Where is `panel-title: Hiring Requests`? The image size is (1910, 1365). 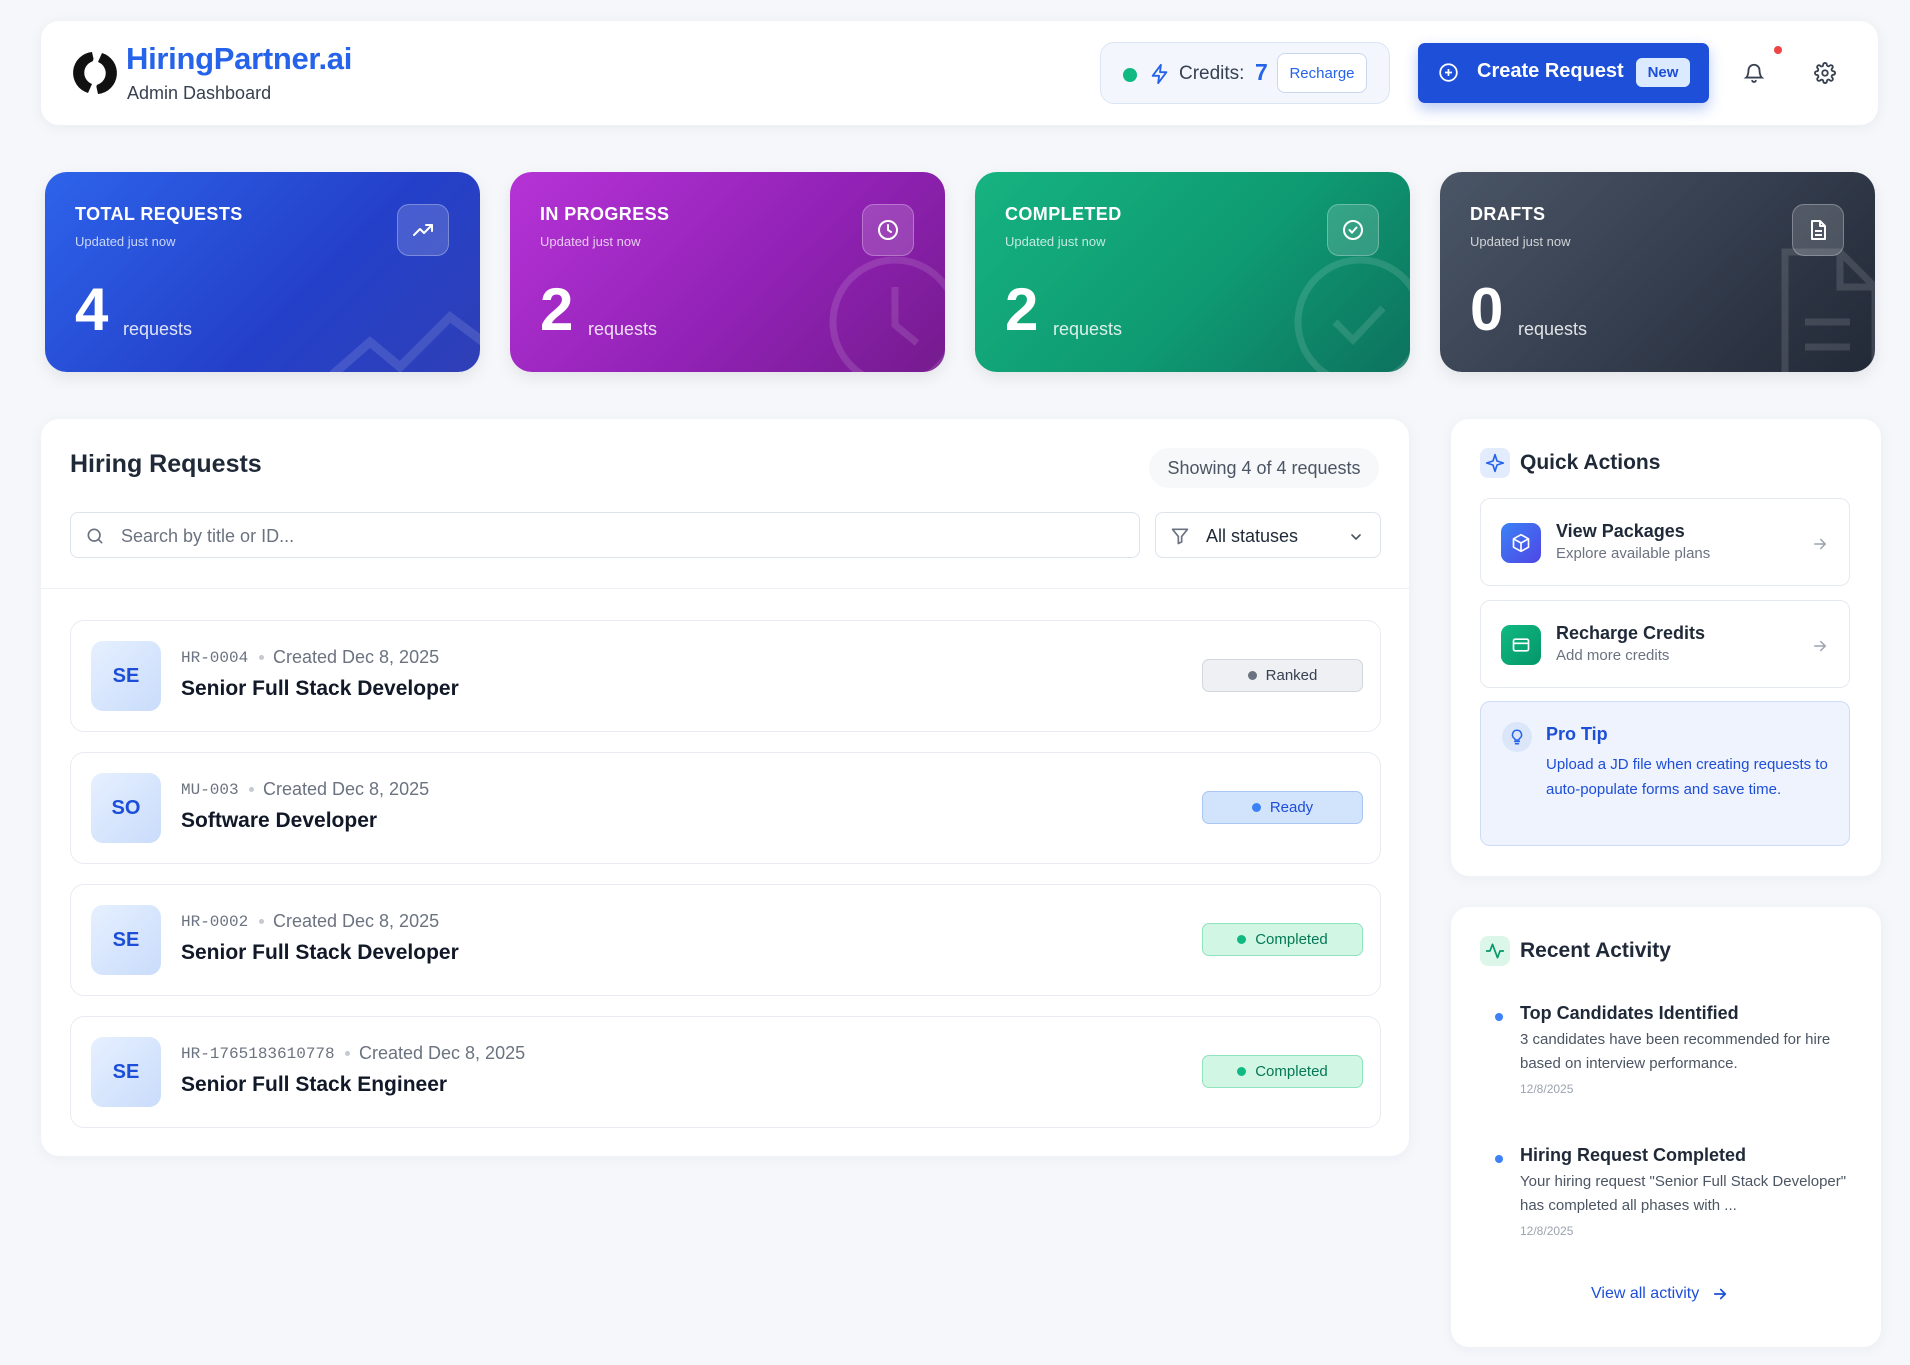
panel-title: Hiring Requests is located at coordinates (166, 464).